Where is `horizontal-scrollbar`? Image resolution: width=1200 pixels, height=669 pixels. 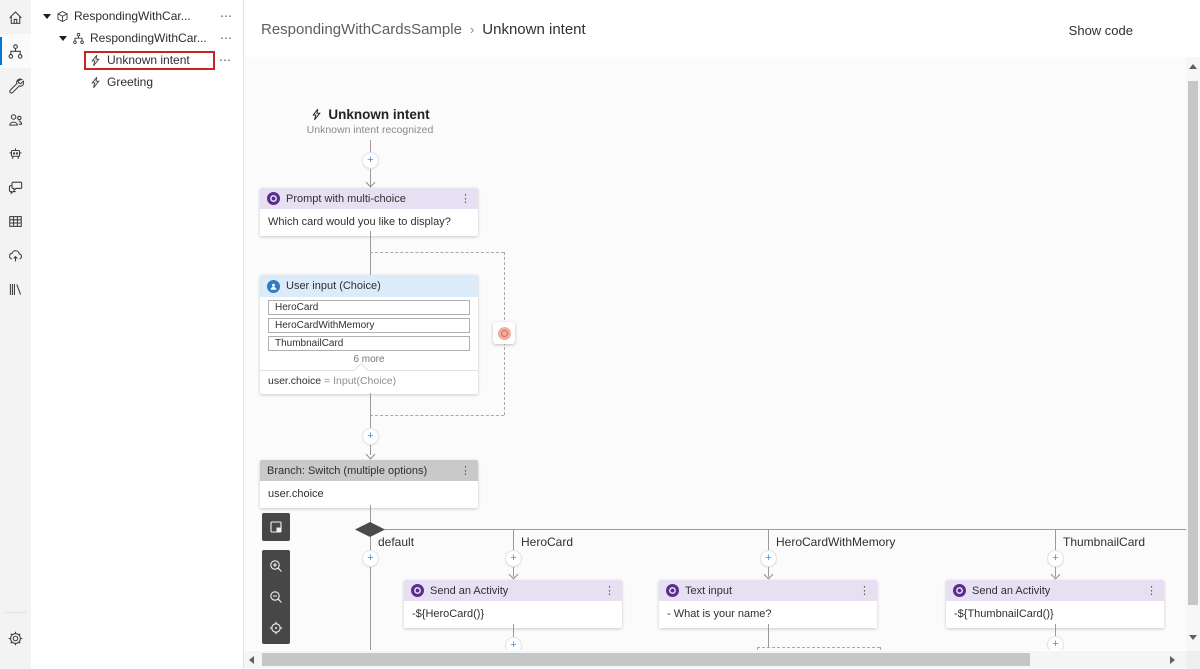 horizontal-scrollbar is located at coordinates (715, 659).